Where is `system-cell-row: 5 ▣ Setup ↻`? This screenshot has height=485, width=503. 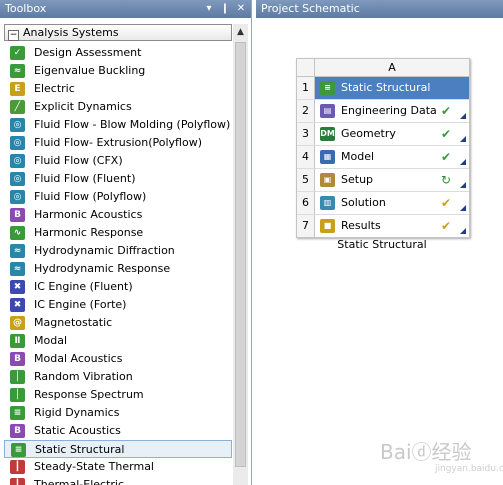 system-cell-row: 5 ▣ Setup ↻ is located at coordinates (383, 180).